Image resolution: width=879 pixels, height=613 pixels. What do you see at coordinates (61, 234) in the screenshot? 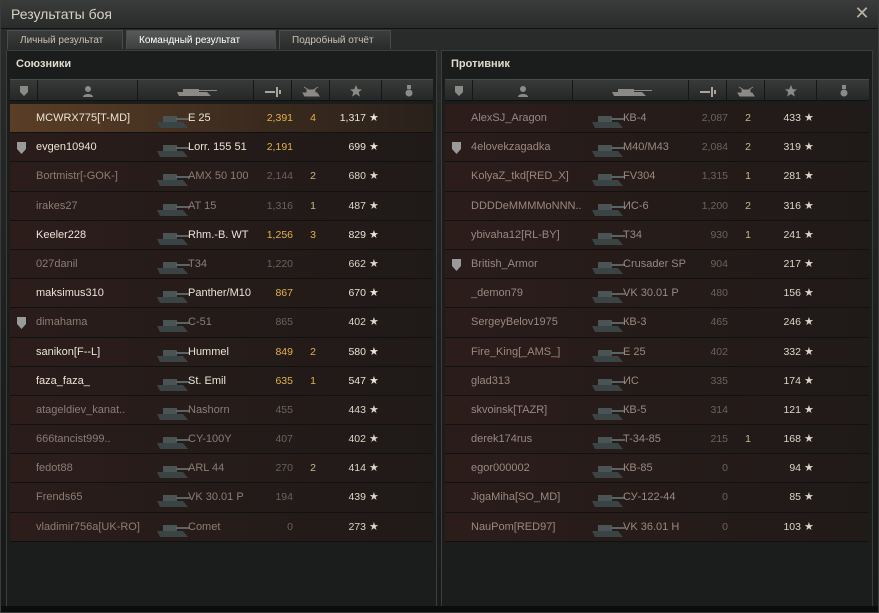
I see `player-name: Keeler228` at bounding box center [61, 234].